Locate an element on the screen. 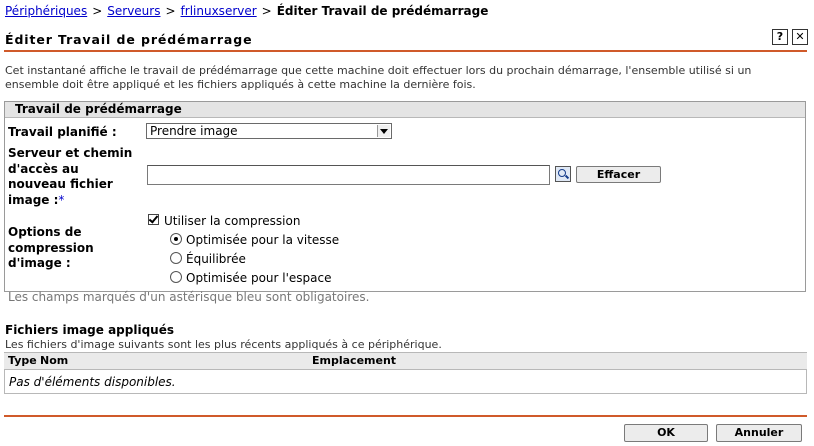 This screenshot has width=814, height=446. footer-divider is located at coordinates (405, 416).